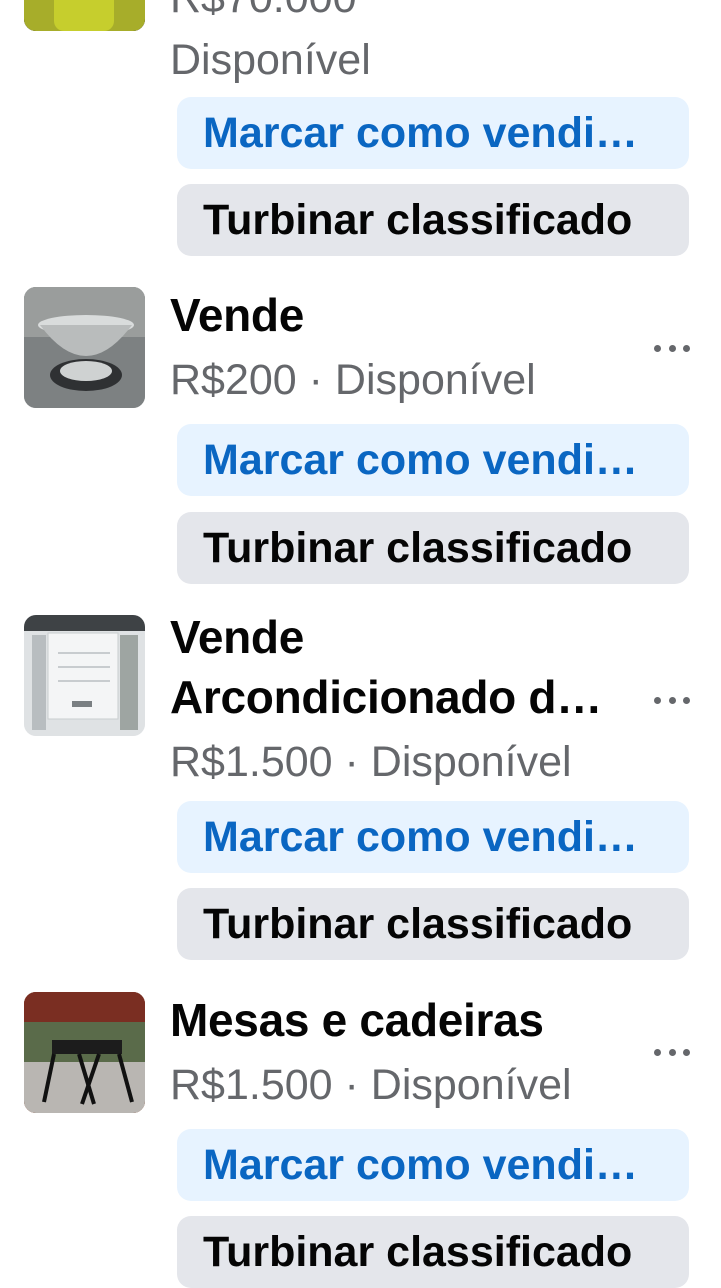  I want to click on listing-price: R$70.000, so click(263, 13).